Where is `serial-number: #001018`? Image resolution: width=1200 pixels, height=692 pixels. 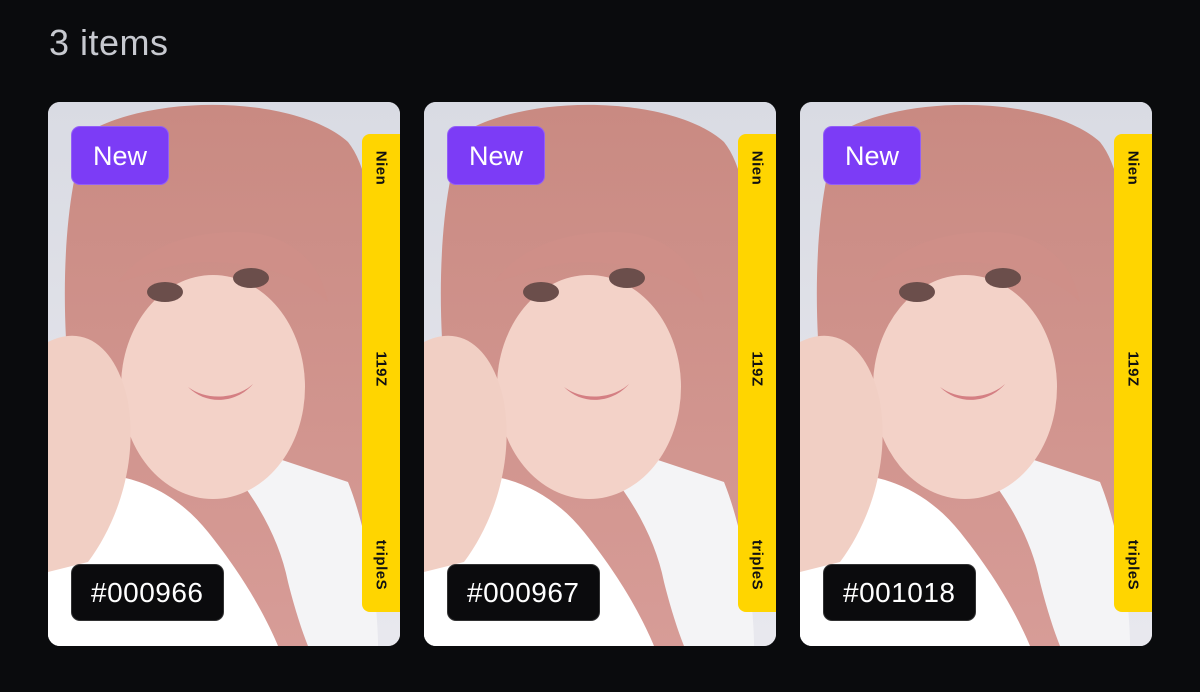
serial-number: #001018 is located at coordinates (899, 592).